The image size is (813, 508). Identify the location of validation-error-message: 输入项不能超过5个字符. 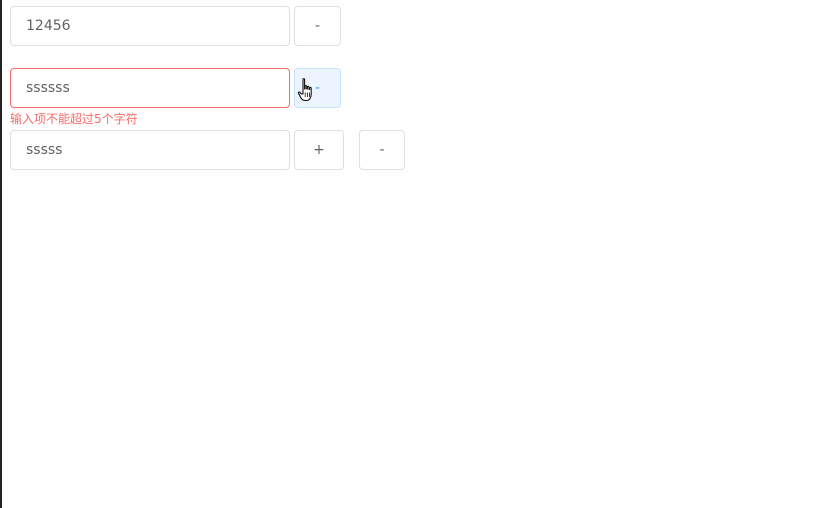
(74, 119).